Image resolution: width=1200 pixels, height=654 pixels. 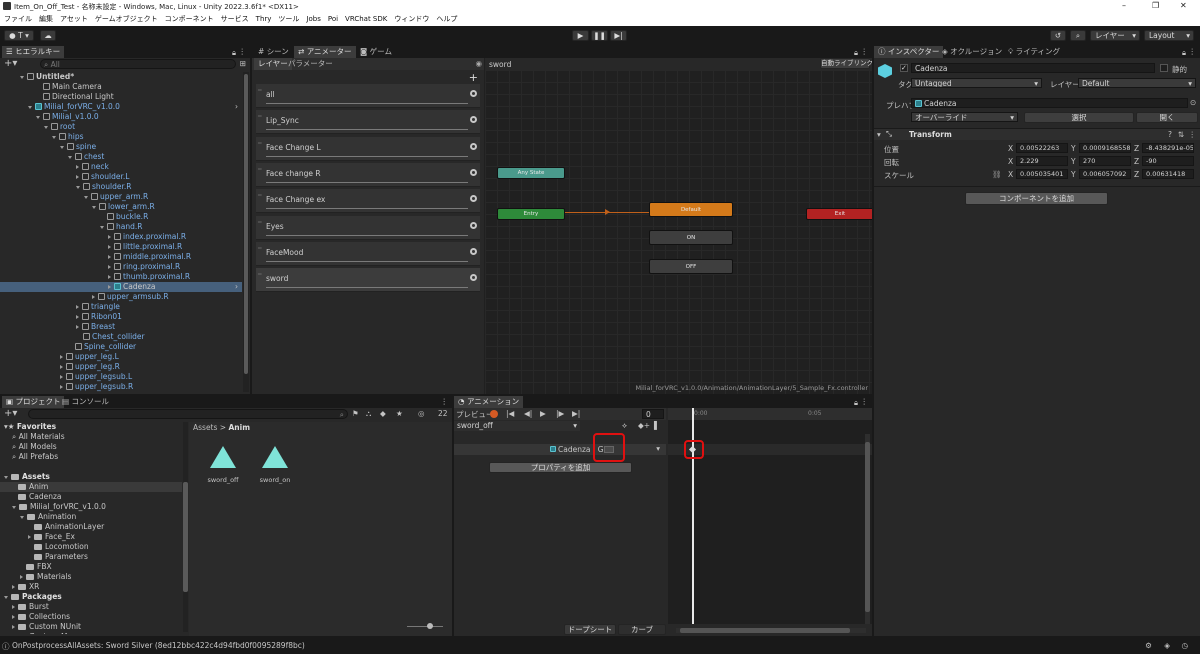 I want to click on object-name-field: Cadenza, so click(x=1033, y=68).